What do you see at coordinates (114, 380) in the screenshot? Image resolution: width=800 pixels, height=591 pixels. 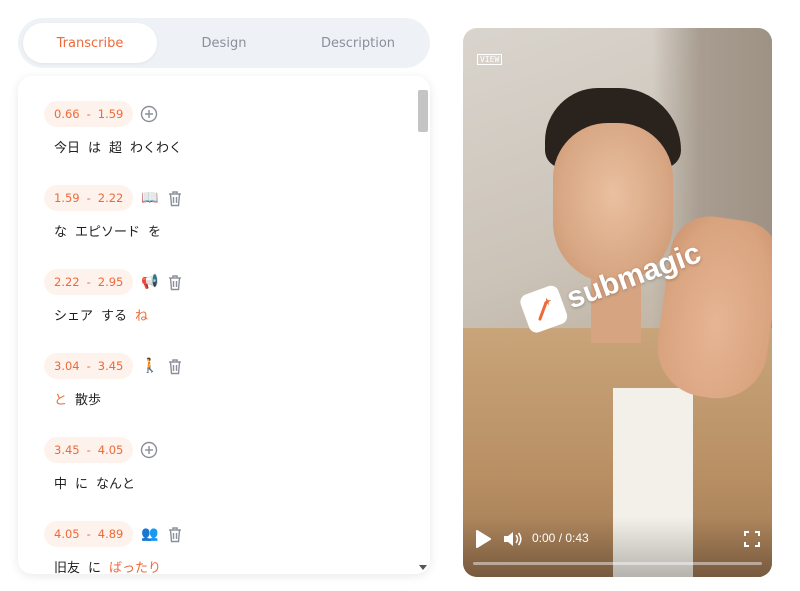 I see `transcript-segment: 3.04-3.45 🚶 と散歩` at bounding box center [114, 380].